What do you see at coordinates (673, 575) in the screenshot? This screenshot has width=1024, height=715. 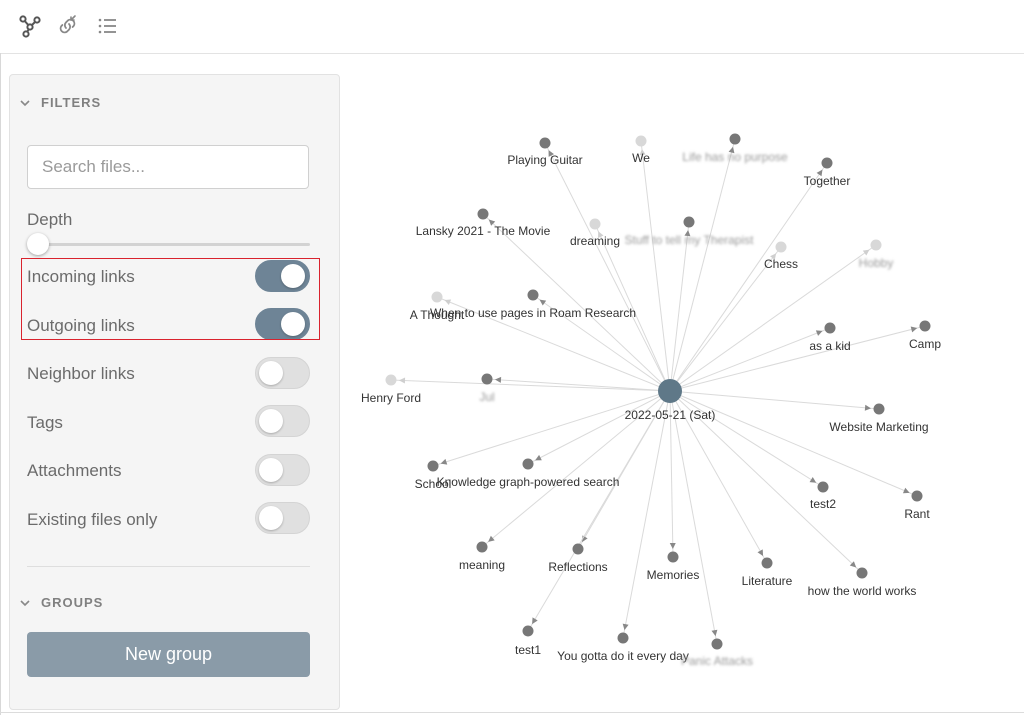 I see `graph-node-label: Memories` at bounding box center [673, 575].